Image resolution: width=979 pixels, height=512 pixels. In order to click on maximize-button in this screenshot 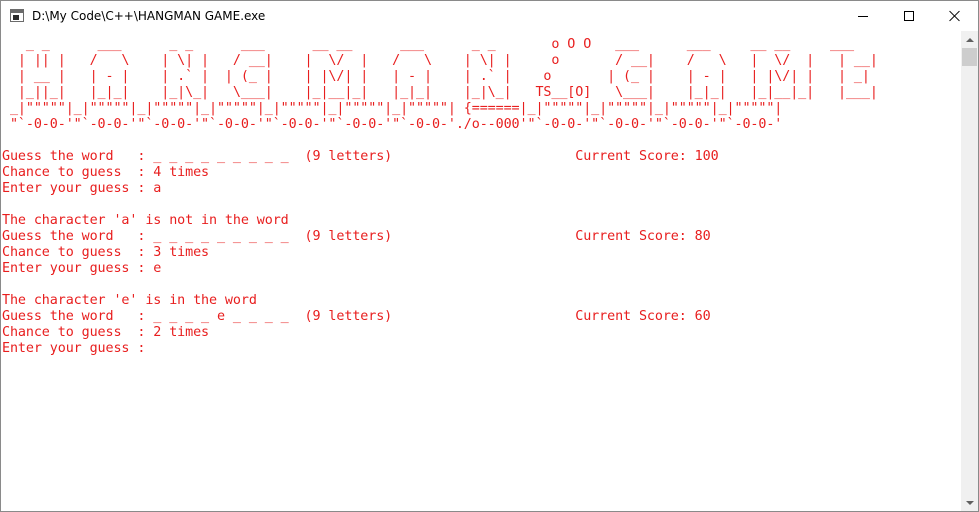, I will do `click(909, 16)`.